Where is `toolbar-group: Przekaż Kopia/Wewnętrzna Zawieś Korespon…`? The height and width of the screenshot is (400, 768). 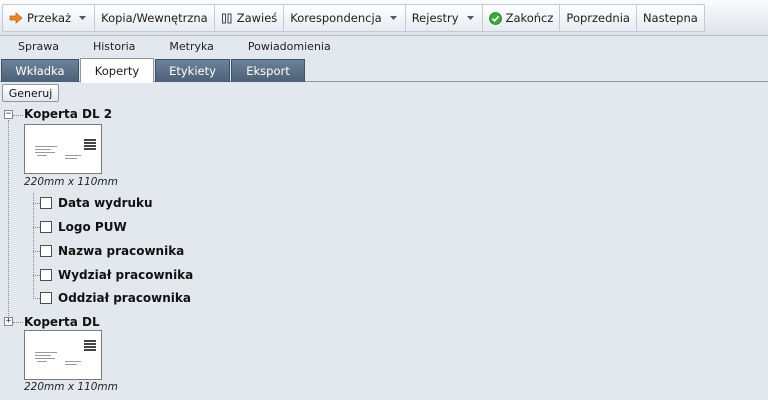 toolbar-group: Przekaż Kopia/Wewnętrzna Zawieś Korespon… is located at coordinates (353, 18).